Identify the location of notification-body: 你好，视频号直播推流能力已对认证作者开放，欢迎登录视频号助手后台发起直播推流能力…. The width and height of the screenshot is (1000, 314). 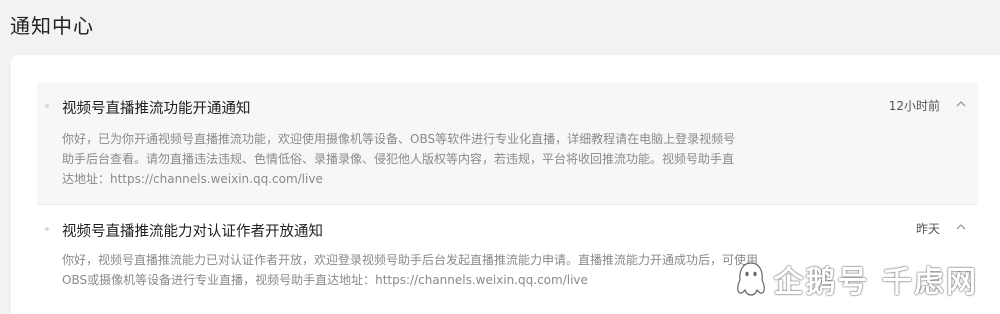
(410, 270).